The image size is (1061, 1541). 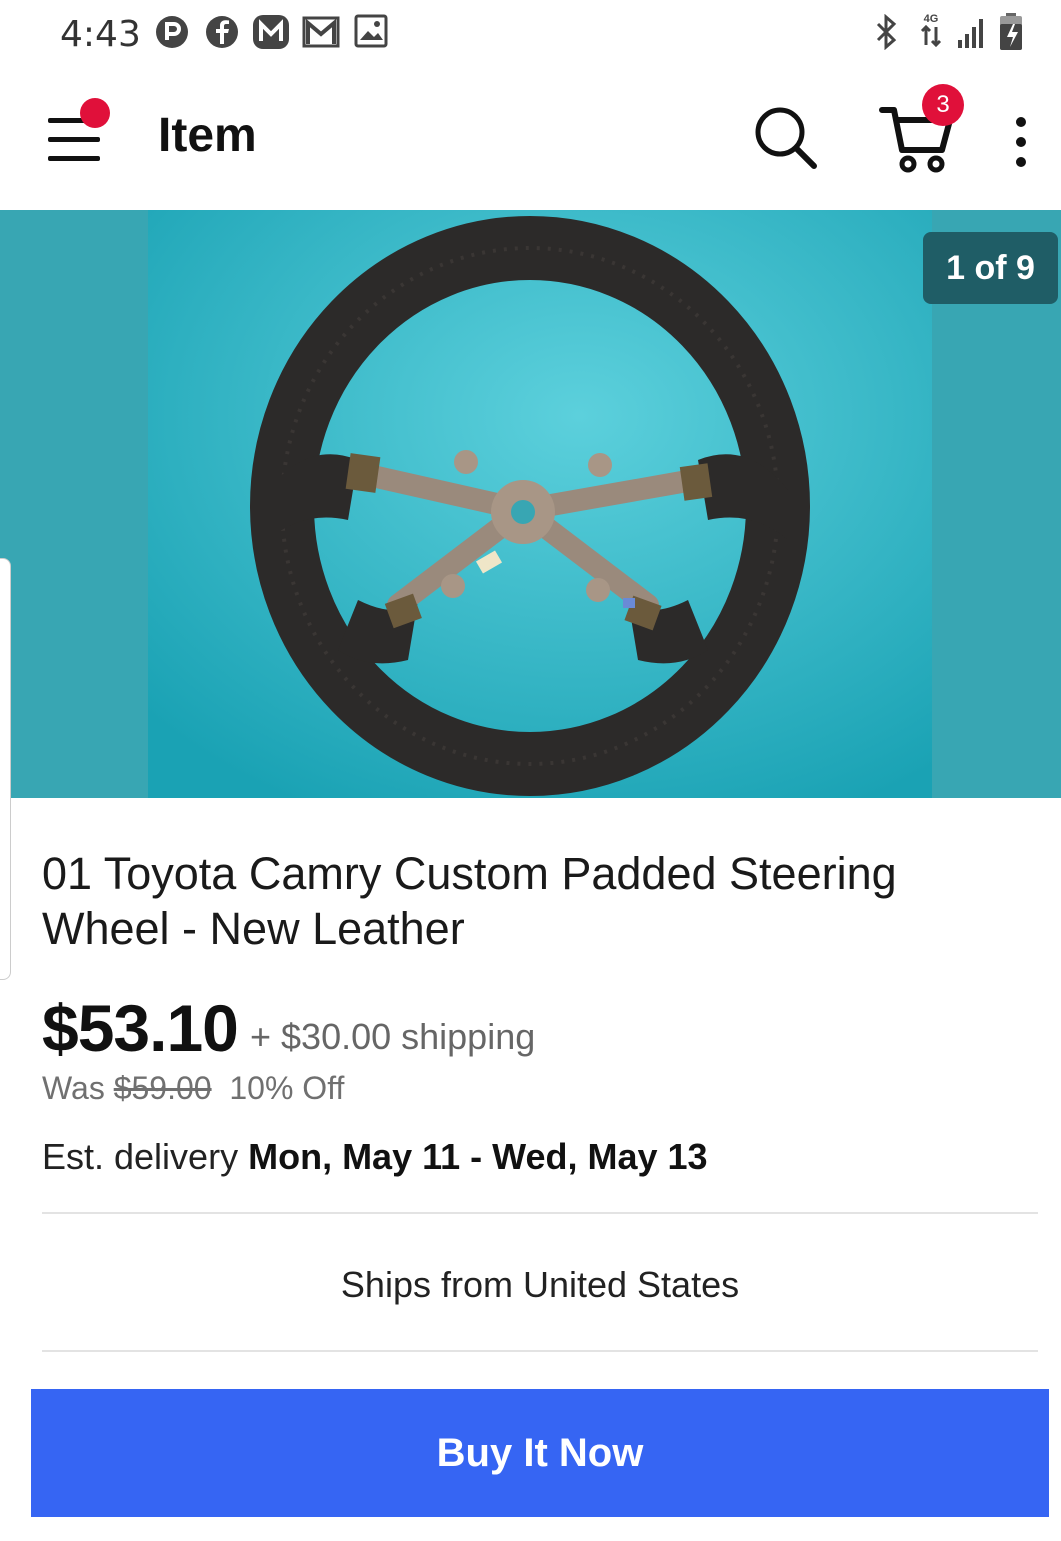 What do you see at coordinates (287, 1088) in the screenshot?
I see `discount-label: 10% Off` at bounding box center [287, 1088].